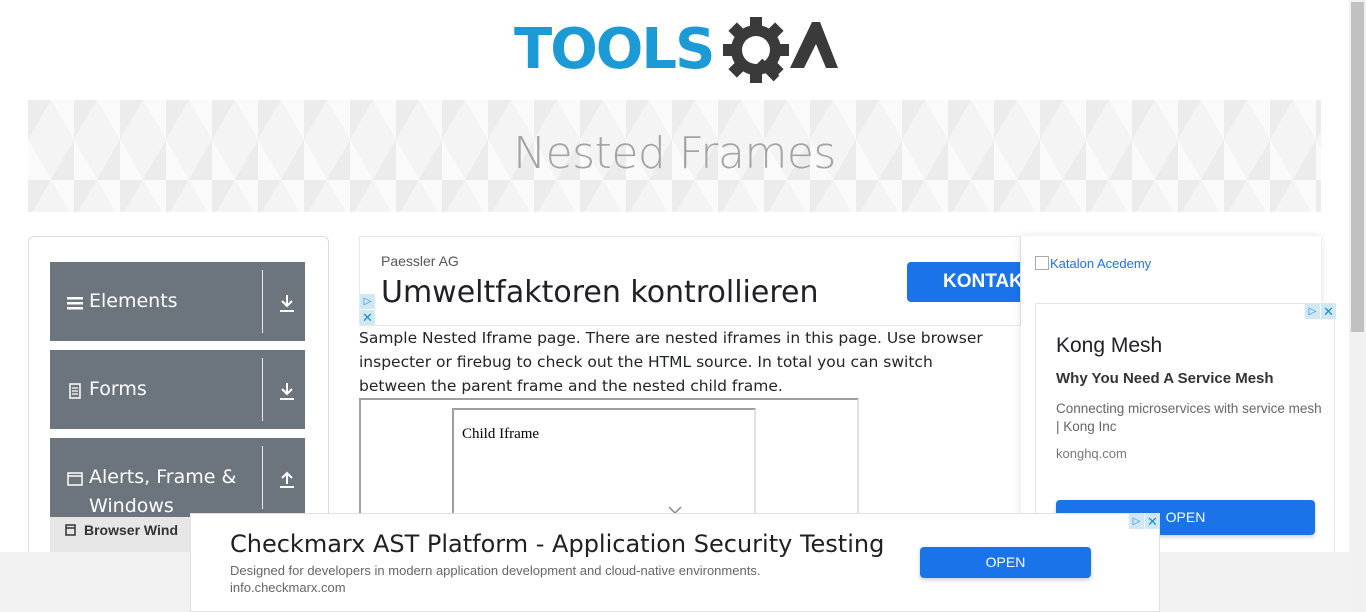 This screenshot has height=612, width=1366. What do you see at coordinates (133, 301) in the screenshot?
I see `sidebar-group-label: Elements` at bounding box center [133, 301].